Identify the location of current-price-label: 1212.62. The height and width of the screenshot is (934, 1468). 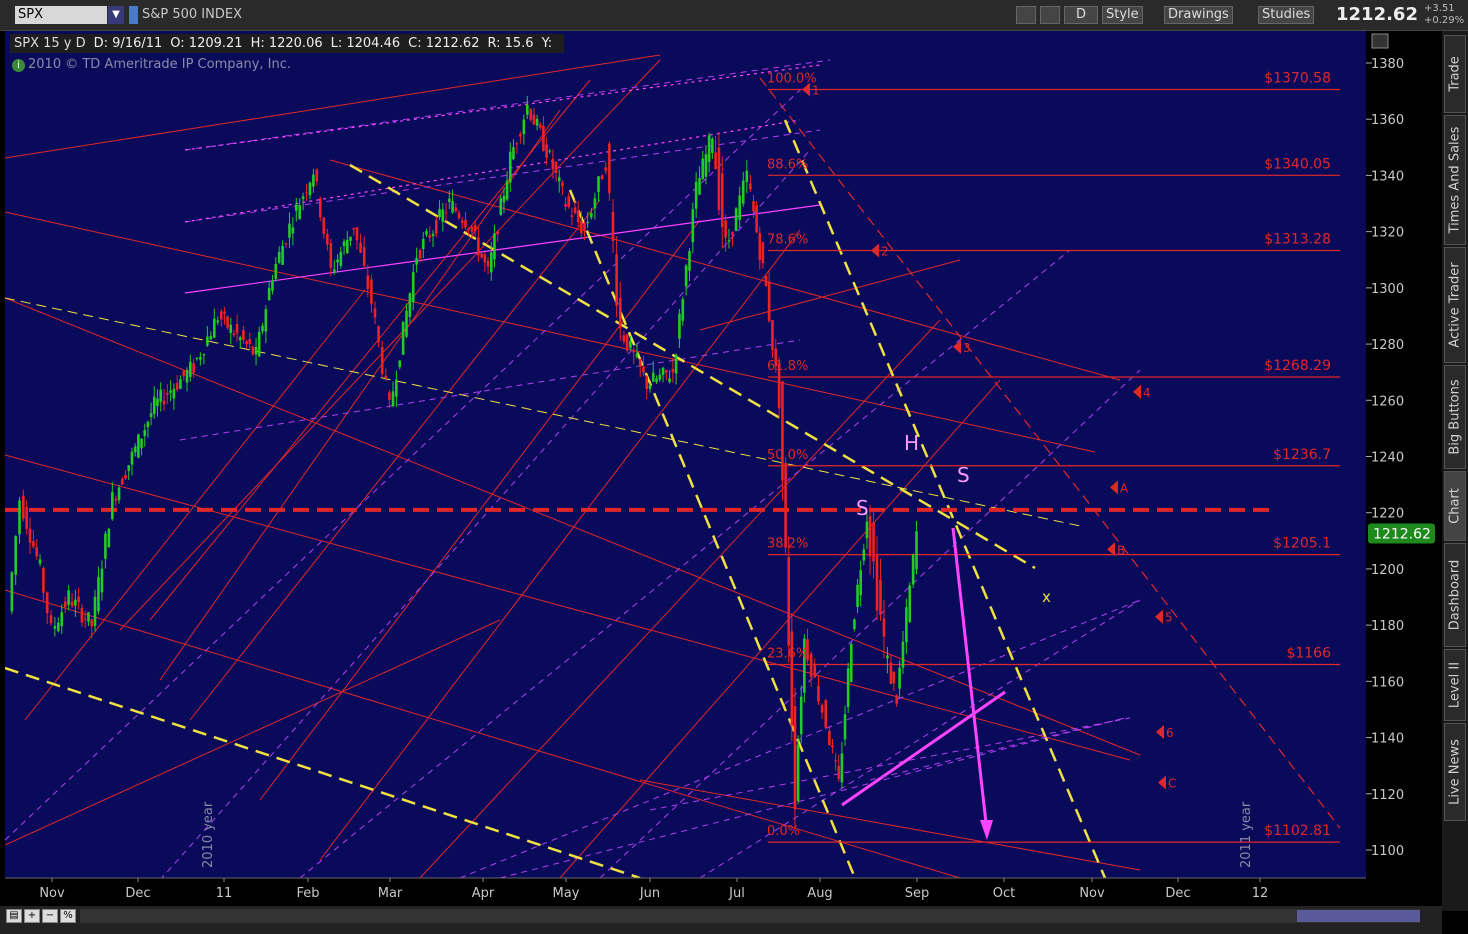
(1402, 534).